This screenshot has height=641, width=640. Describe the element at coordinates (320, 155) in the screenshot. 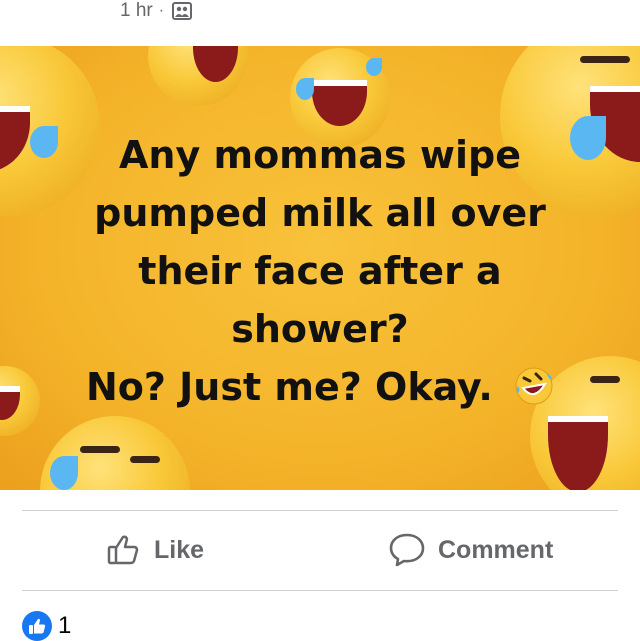

I see `meme-line: Any mommas wipe` at that location.